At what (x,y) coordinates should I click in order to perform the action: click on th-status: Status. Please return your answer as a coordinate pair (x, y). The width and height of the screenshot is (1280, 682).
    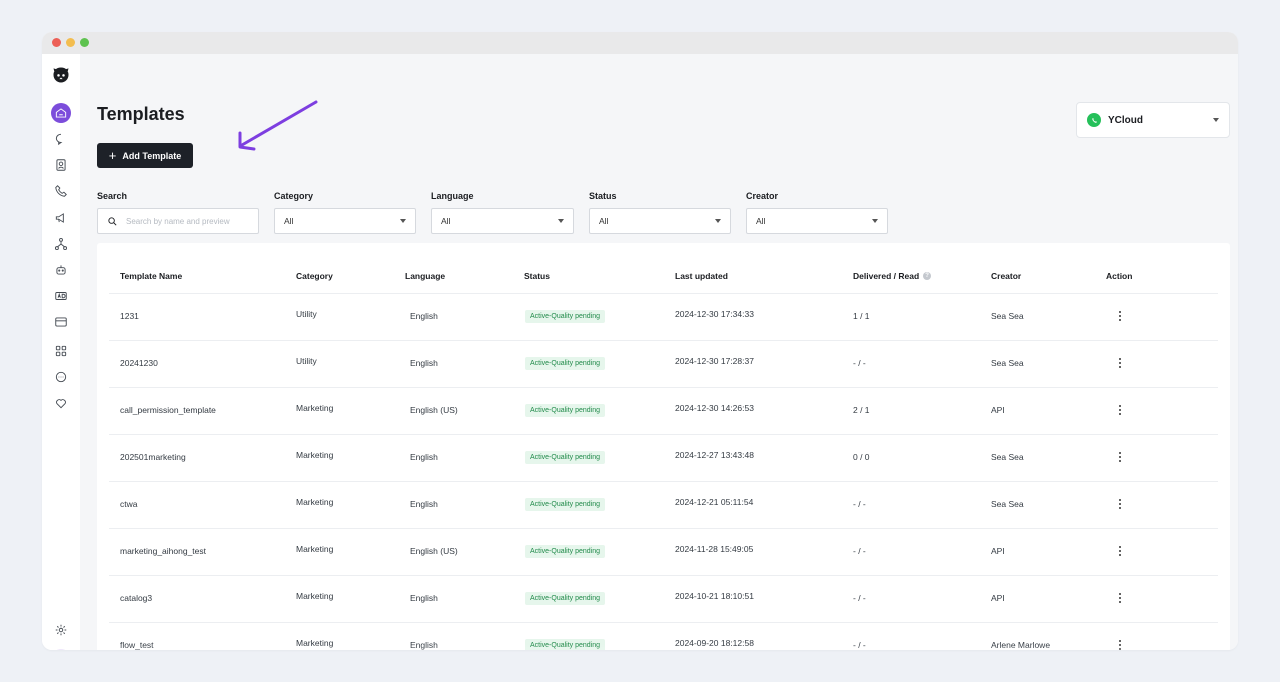
    Looking at the image, I should click on (537, 276).